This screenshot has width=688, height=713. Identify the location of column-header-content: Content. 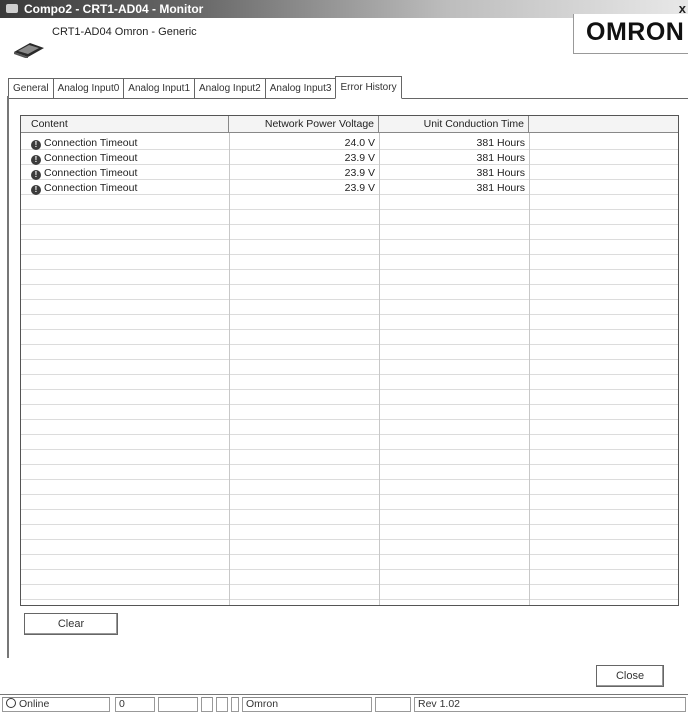
(125, 124).